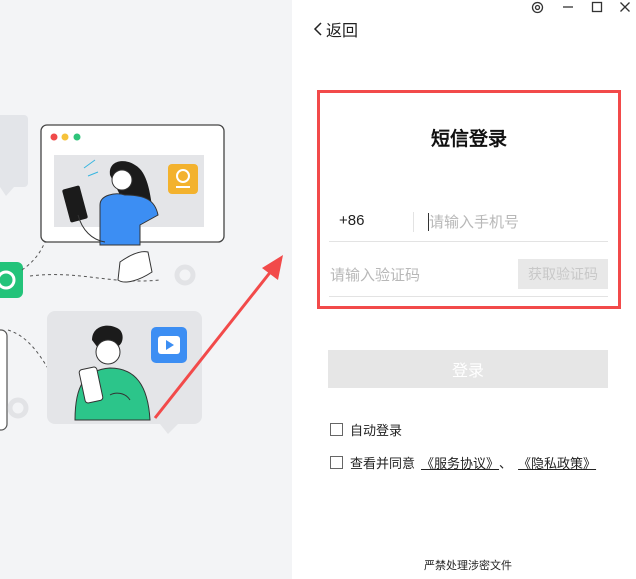 The height and width of the screenshot is (579, 636). I want to click on phone-input, so click(516, 222).